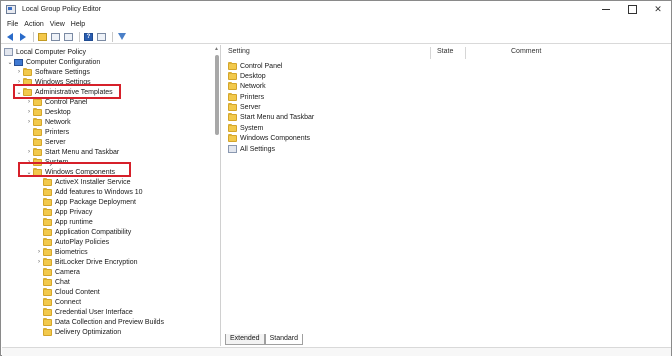 This screenshot has height=356, width=672. I want to click on column-header-state: State, so click(445, 53).